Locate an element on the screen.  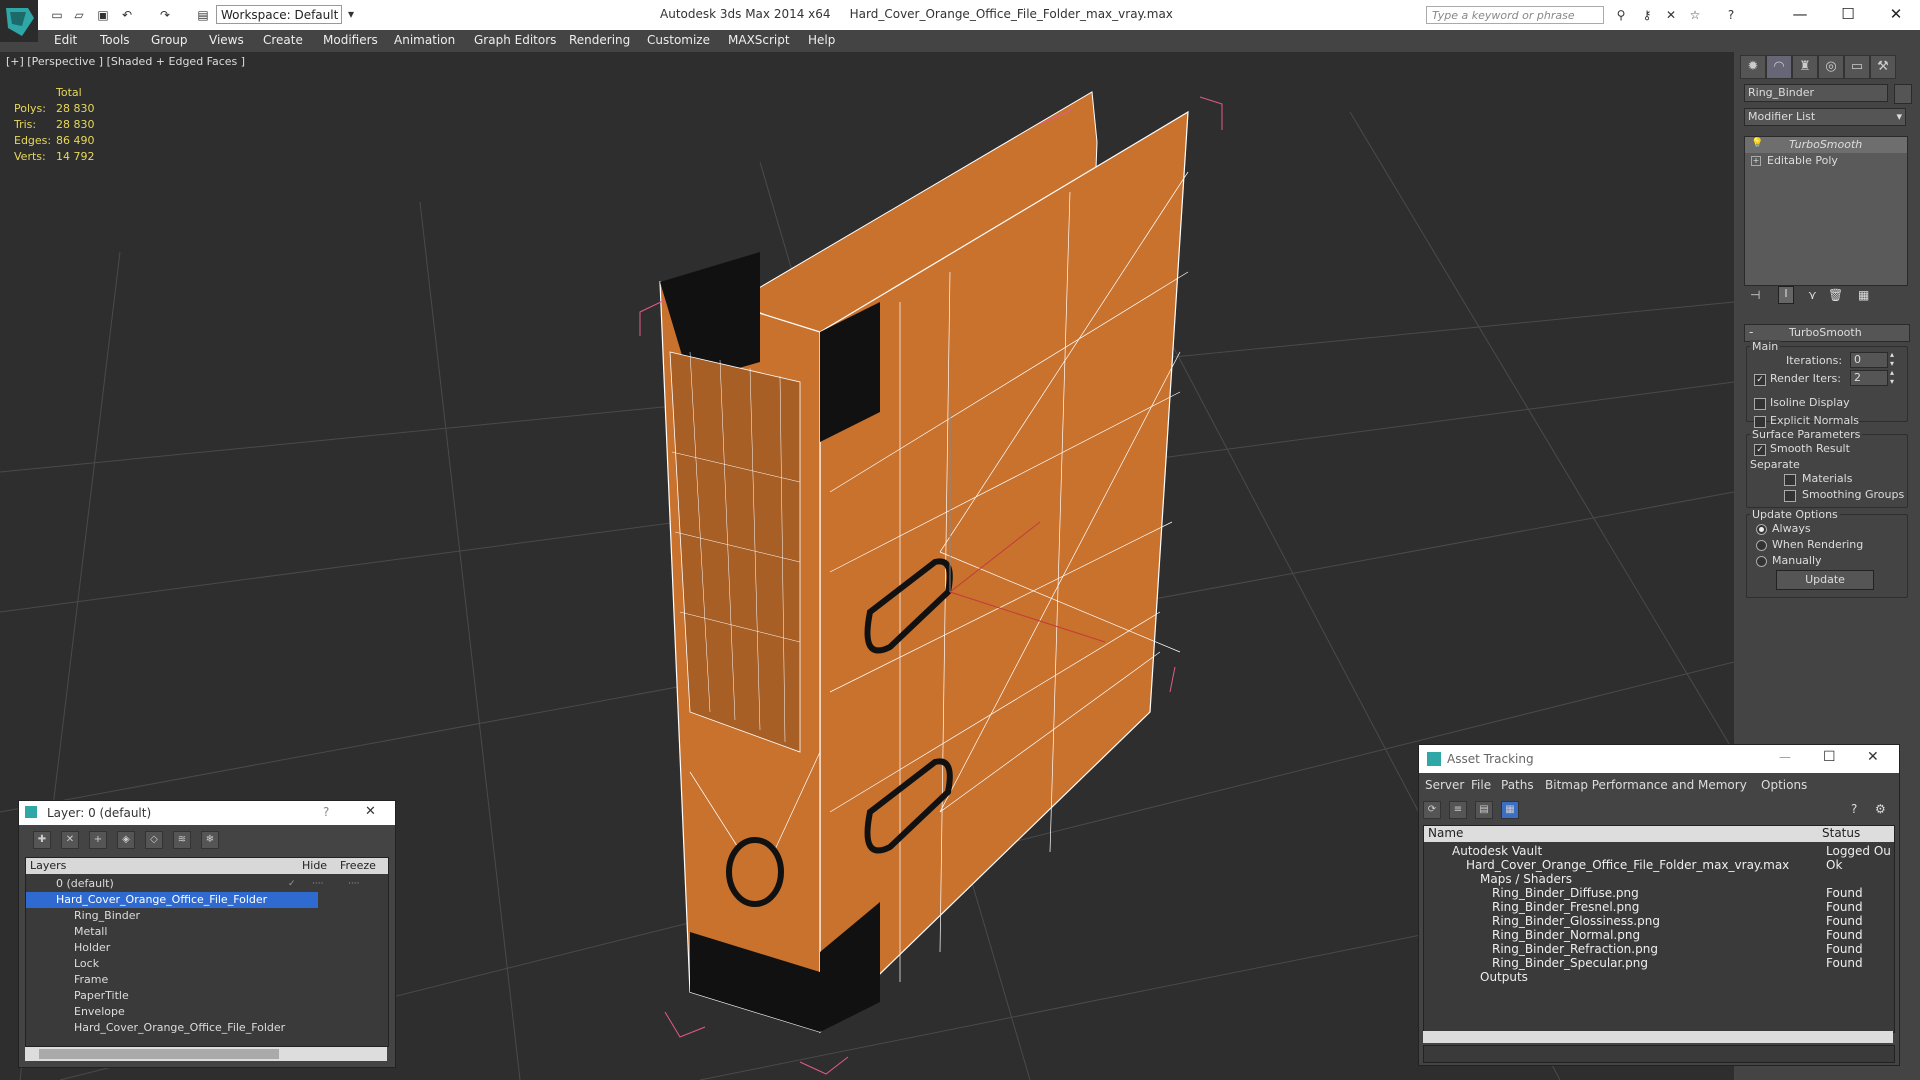
layer-window-titlebar: Layer: 0 (default) ? ✕ is located at coordinates (207, 813).